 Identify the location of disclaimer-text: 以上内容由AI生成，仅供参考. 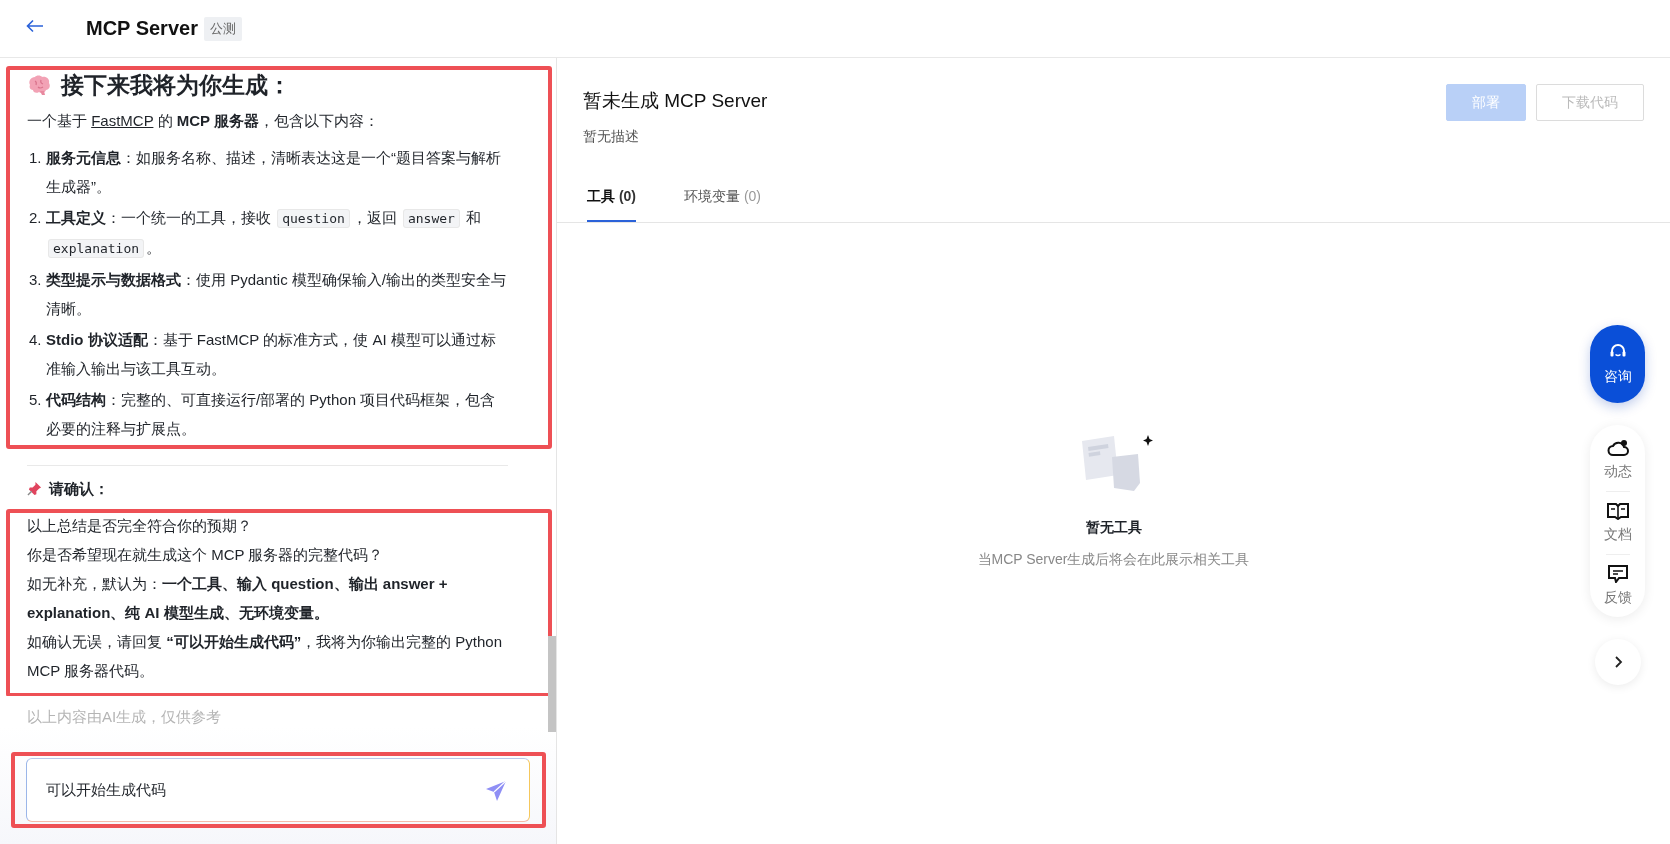
(124, 717).